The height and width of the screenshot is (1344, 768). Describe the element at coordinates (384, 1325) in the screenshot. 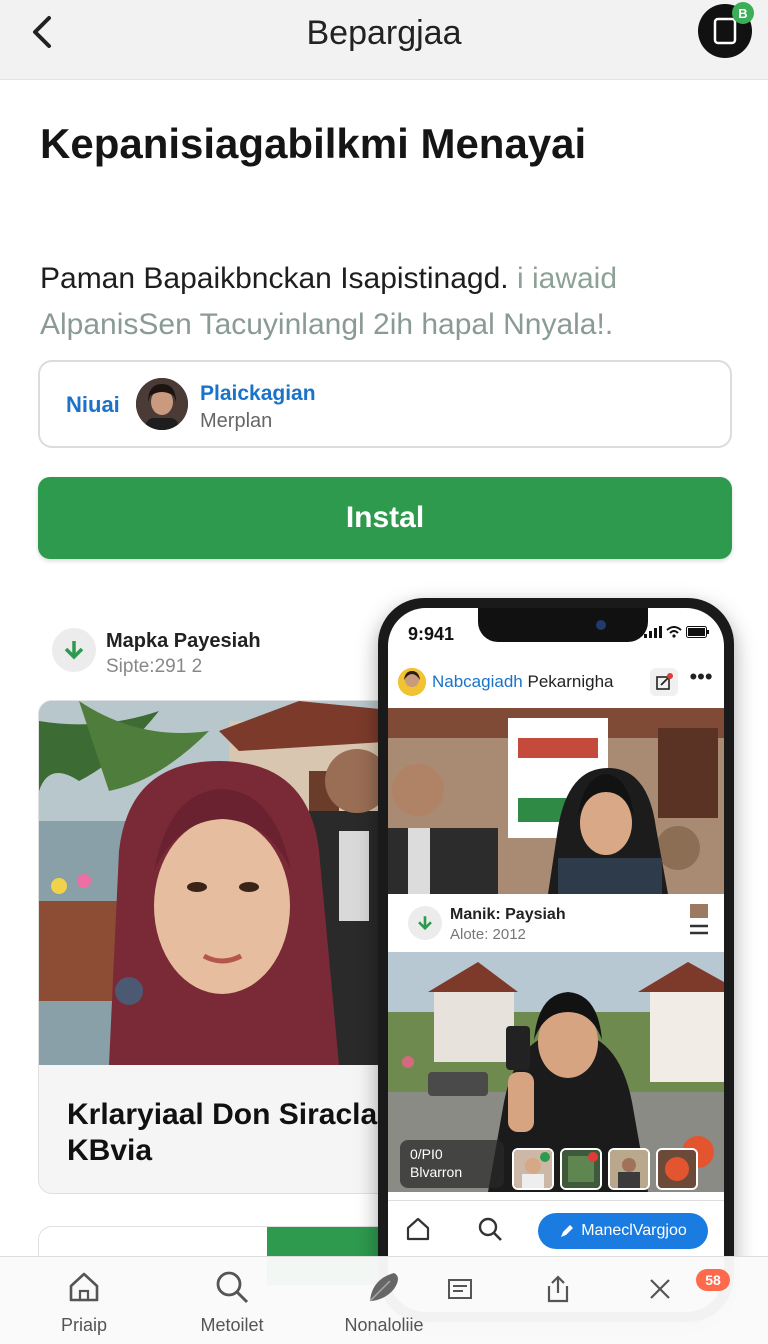

I see `nav-label-feather: Nonaloliie` at that location.